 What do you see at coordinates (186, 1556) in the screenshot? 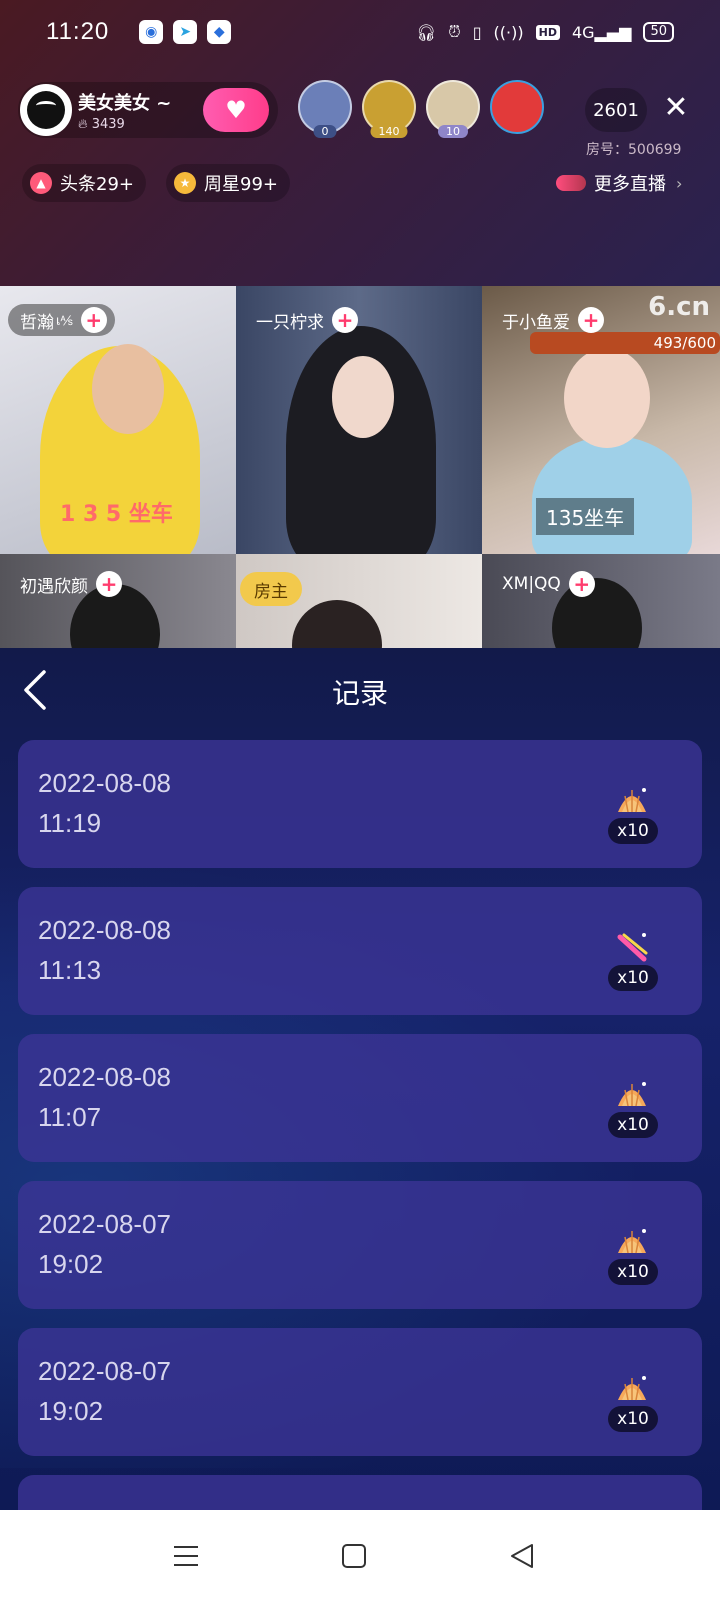
I see `menu-icon` at bounding box center [186, 1556].